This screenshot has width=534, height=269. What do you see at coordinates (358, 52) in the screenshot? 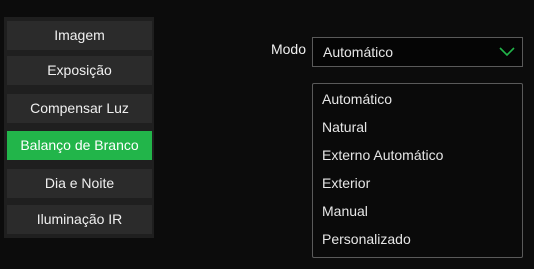
I see `mode-select-value: Automático` at bounding box center [358, 52].